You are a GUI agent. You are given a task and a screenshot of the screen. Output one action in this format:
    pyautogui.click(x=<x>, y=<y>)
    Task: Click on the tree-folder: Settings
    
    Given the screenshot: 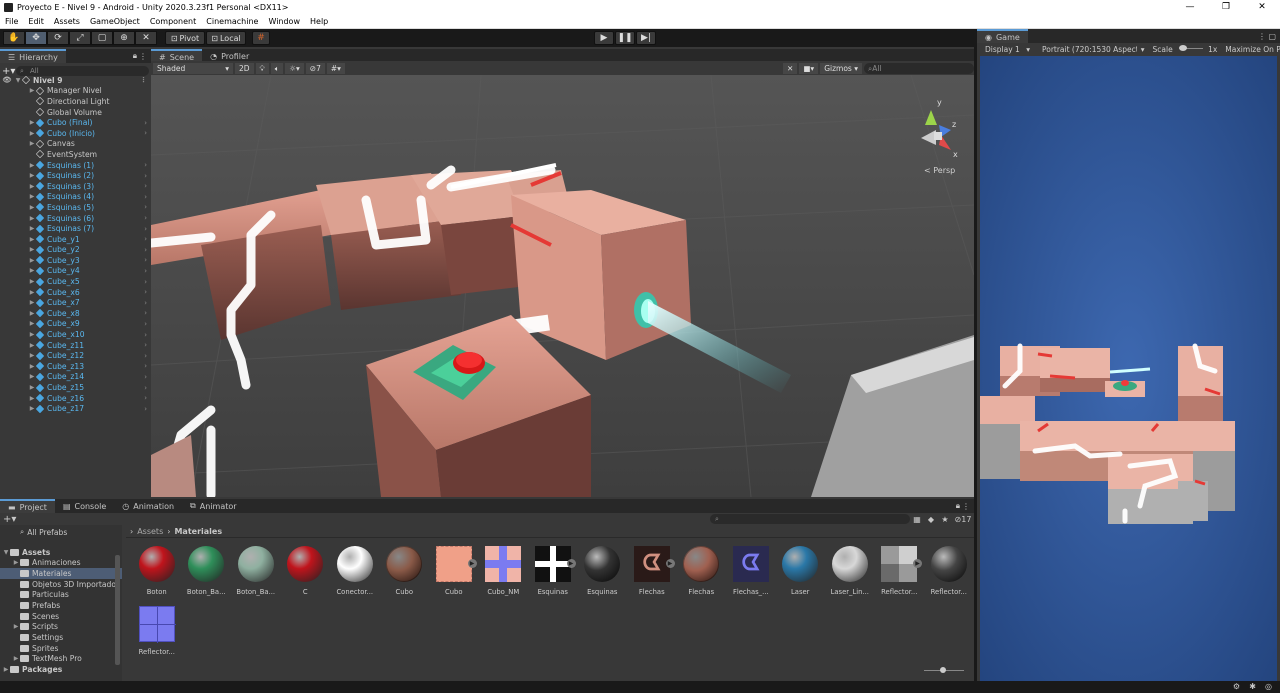 What is the action you would take?
    pyautogui.click(x=61, y=637)
    